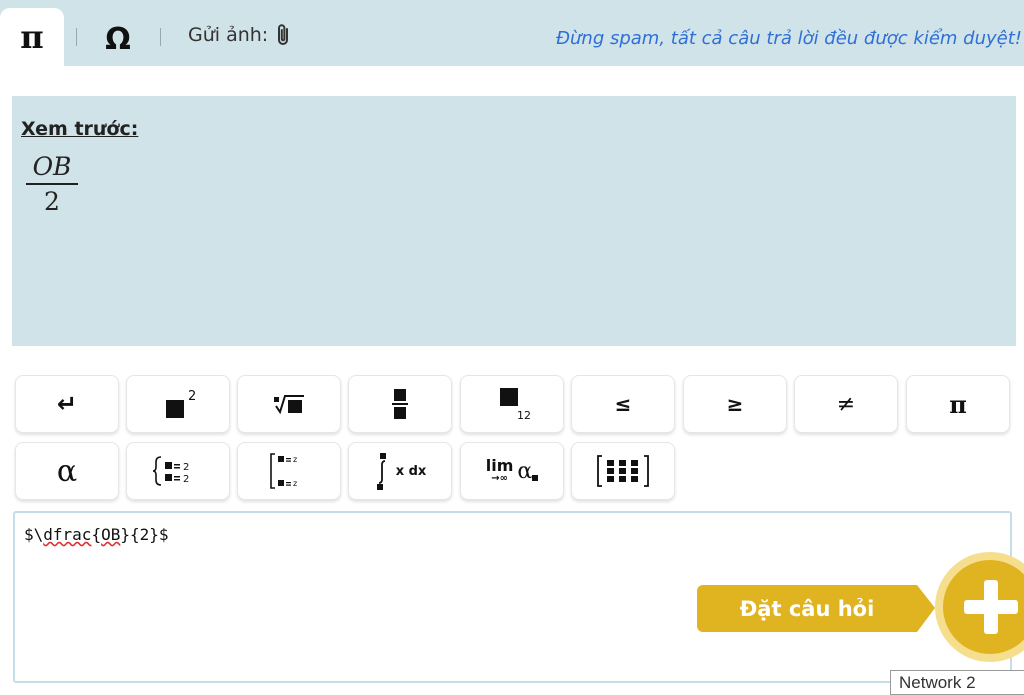 The image size is (1024, 695). What do you see at coordinates (381, 471) in the screenshot?
I see `integral-icon` at bounding box center [381, 471].